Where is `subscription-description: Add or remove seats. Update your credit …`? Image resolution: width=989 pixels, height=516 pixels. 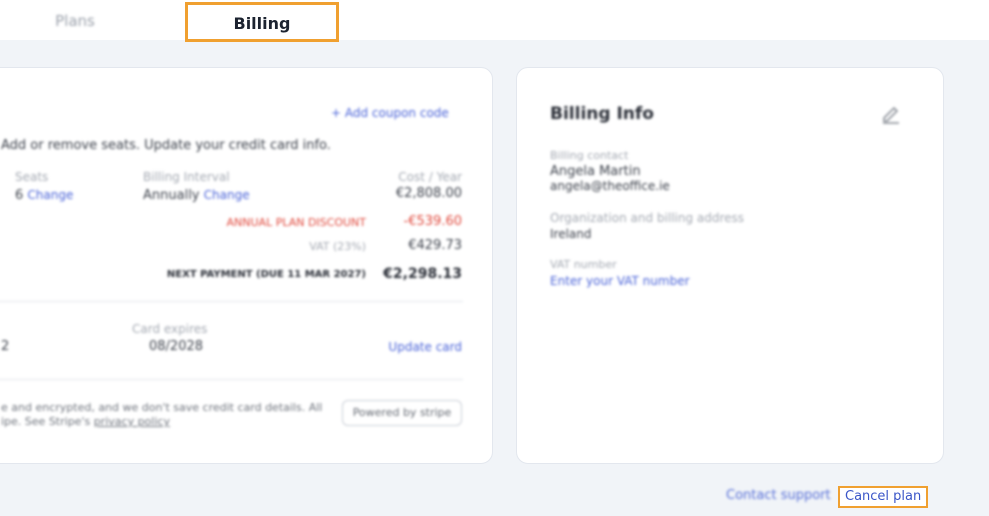
subscription-description: Add or remove seats. Update your credit … is located at coordinates (166, 145).